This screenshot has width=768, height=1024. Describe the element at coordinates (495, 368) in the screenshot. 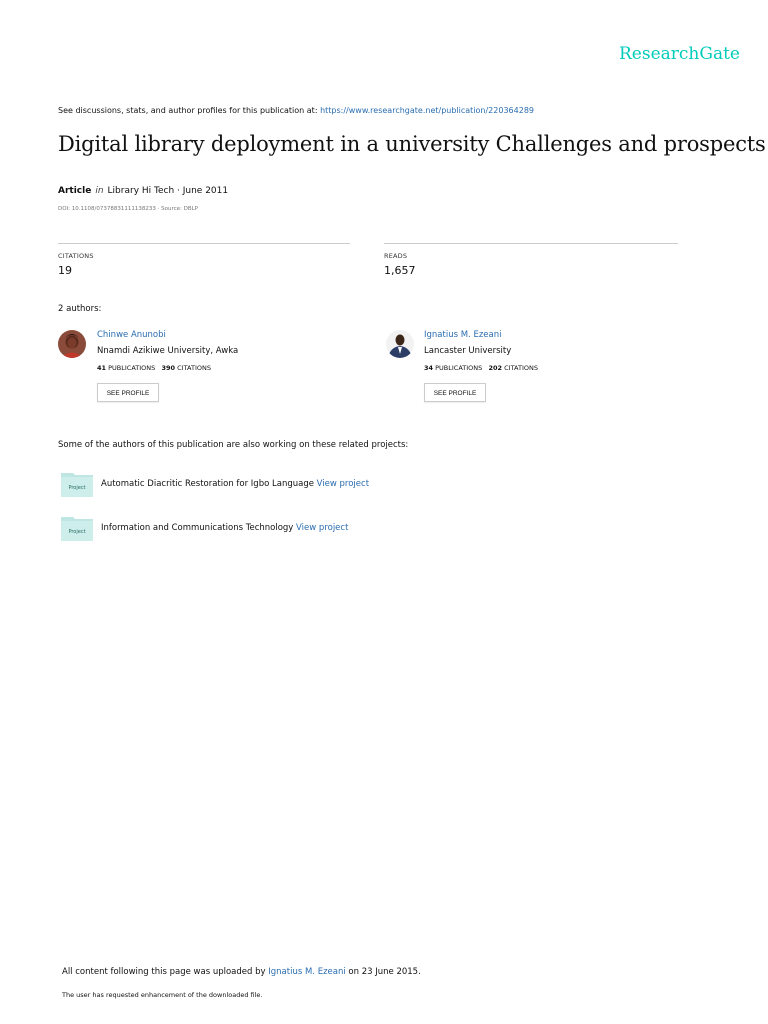

I see `citations-count: 202` at that location.